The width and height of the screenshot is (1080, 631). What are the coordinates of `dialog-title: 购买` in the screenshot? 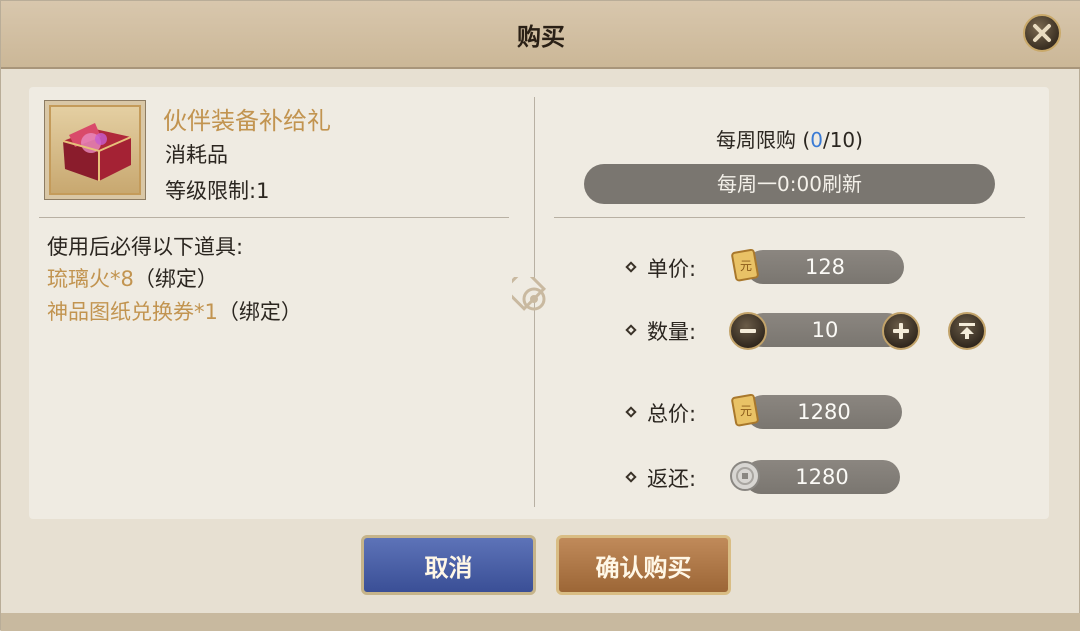 It's located at (541, 37).